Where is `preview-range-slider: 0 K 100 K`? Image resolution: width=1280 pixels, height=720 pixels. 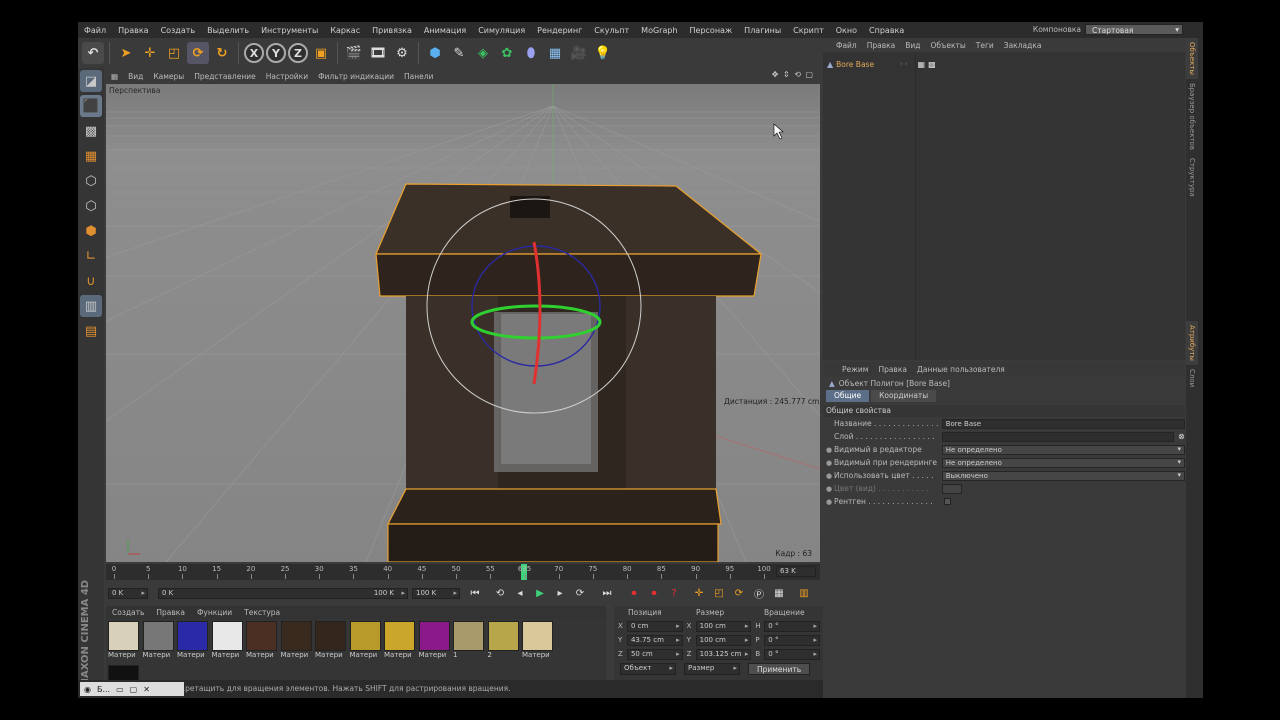 preview-range-slider: 0 K 100 K is located at coordinates (283, 593).